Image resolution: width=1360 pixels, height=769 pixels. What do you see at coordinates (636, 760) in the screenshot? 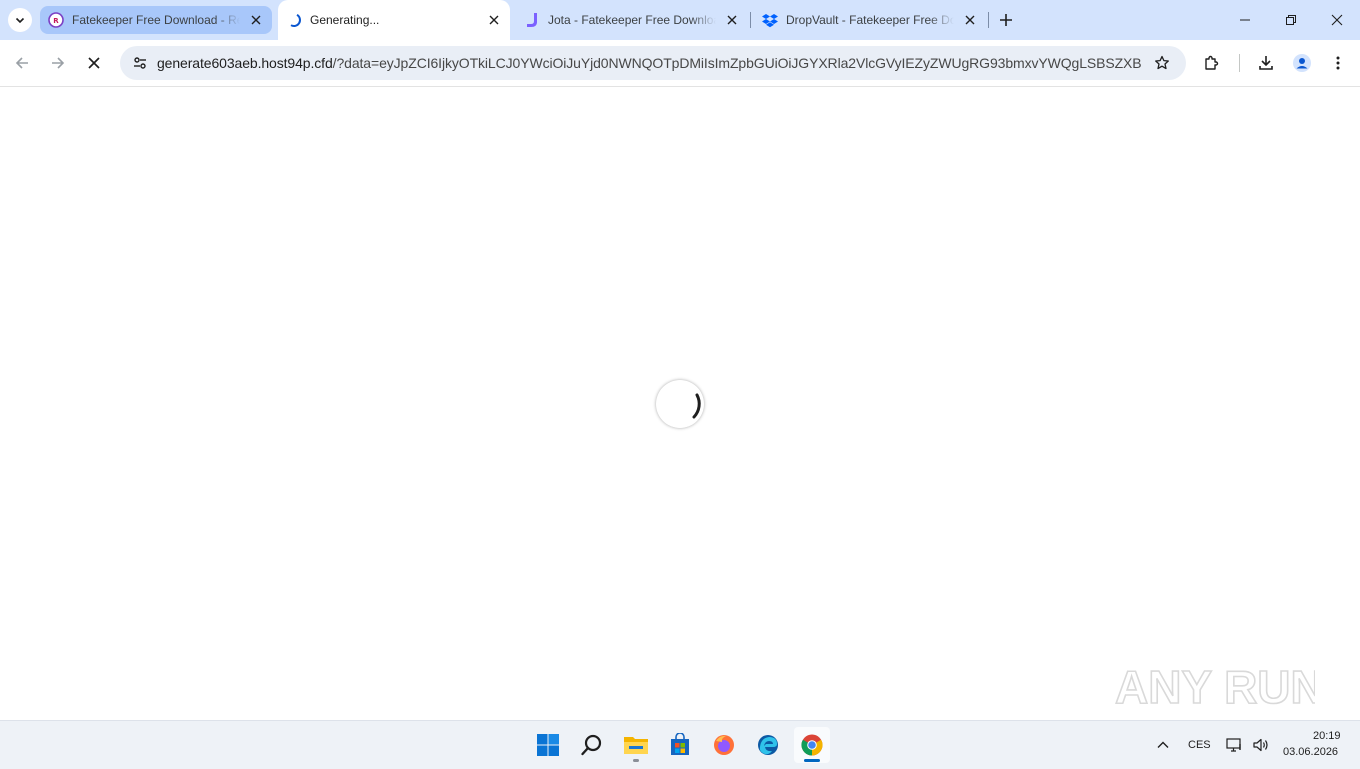
I see `running-indicator` at bounding box center [636, 760].